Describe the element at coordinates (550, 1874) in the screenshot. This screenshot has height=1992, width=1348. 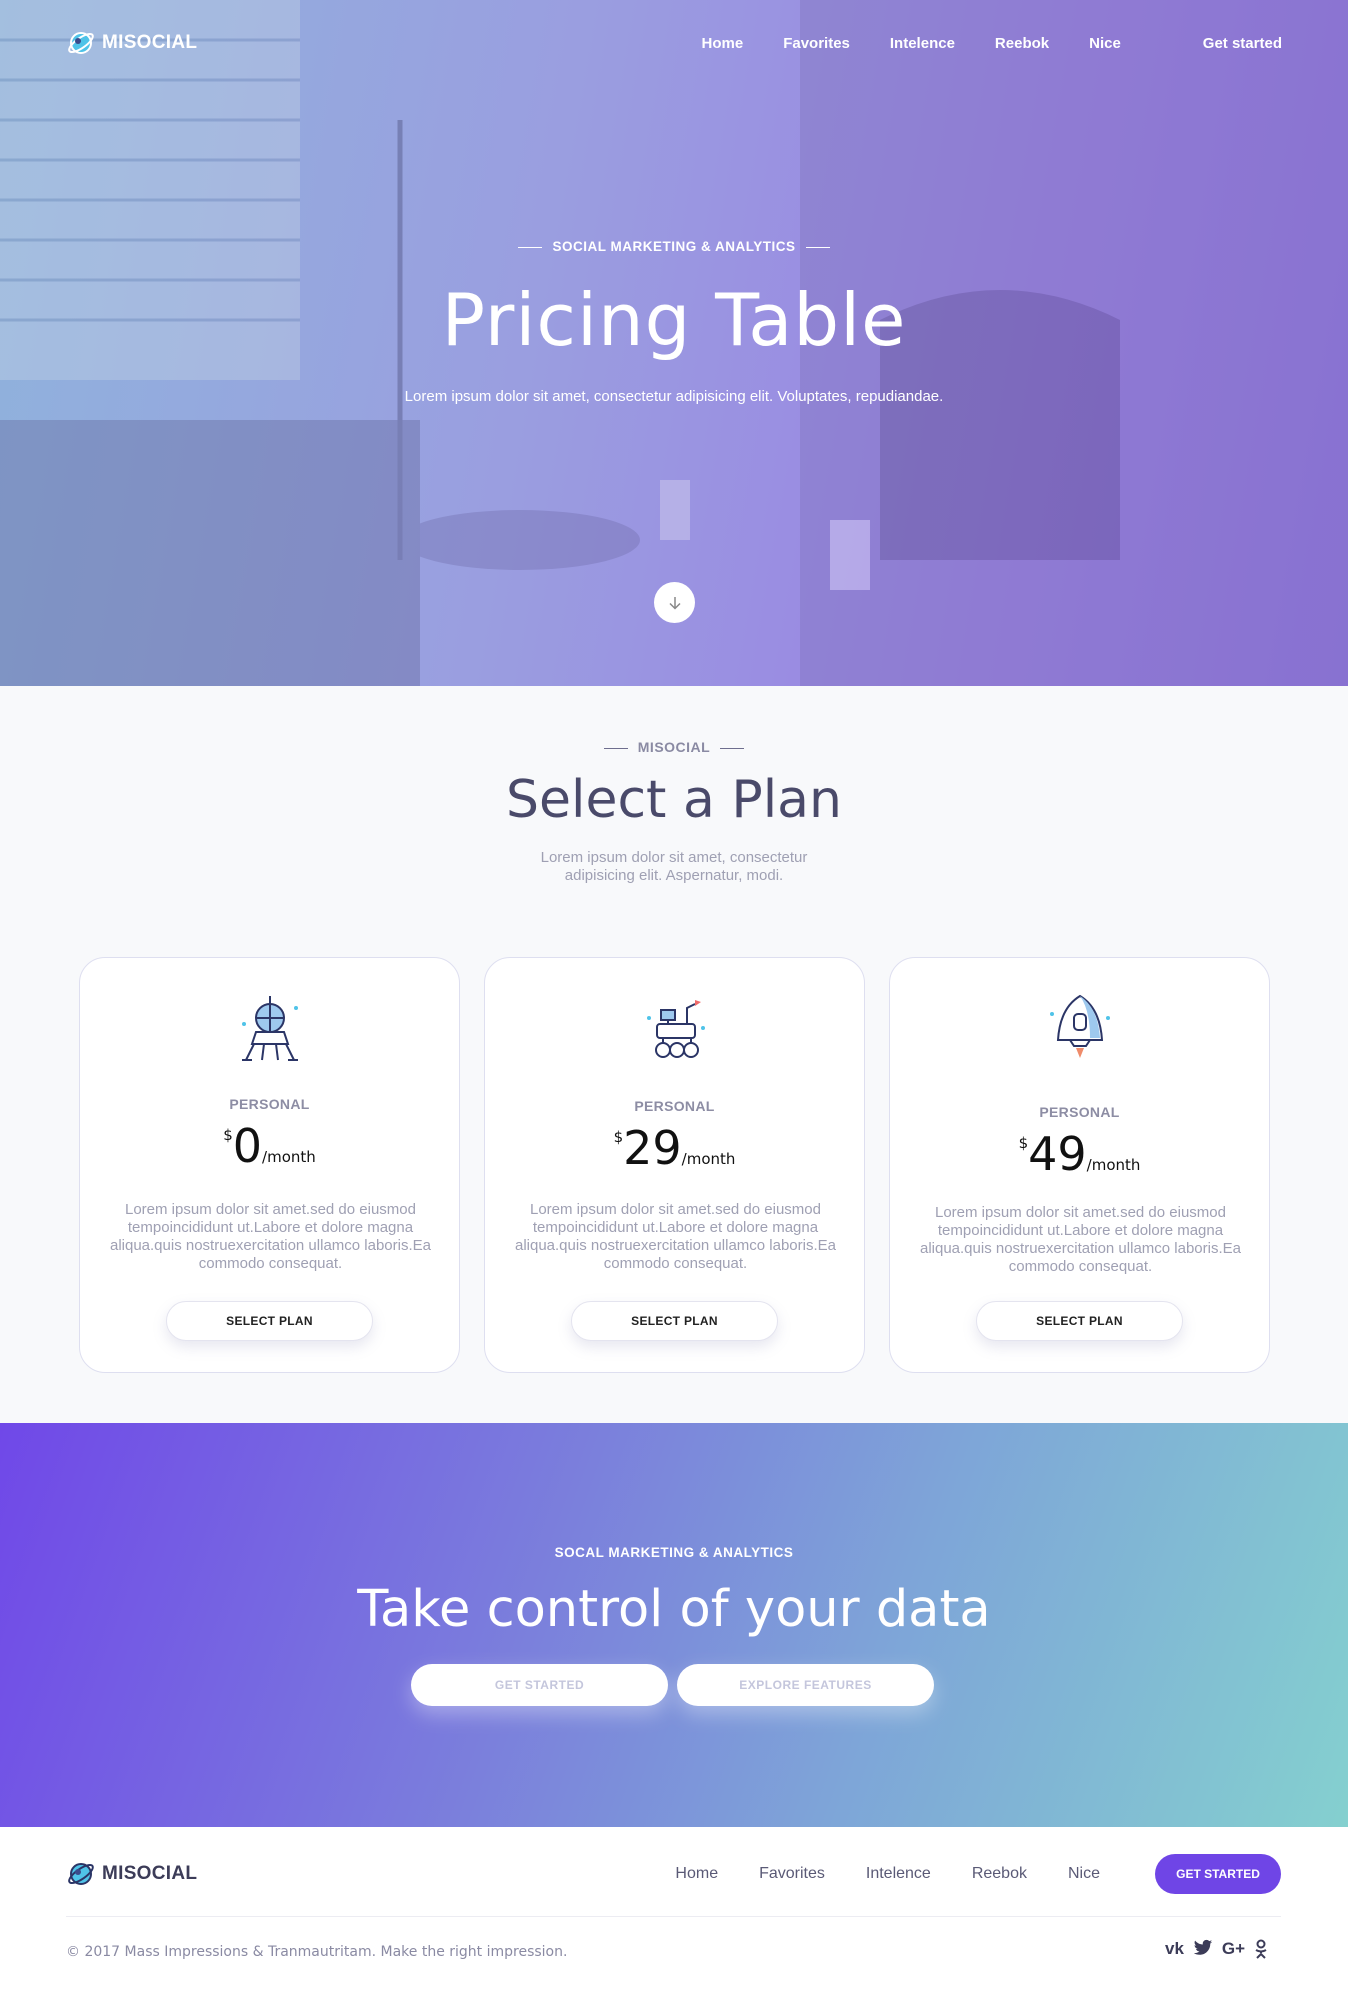
I see `footer-nav: Home Favorites Intelence Reebok Nice` at that location.